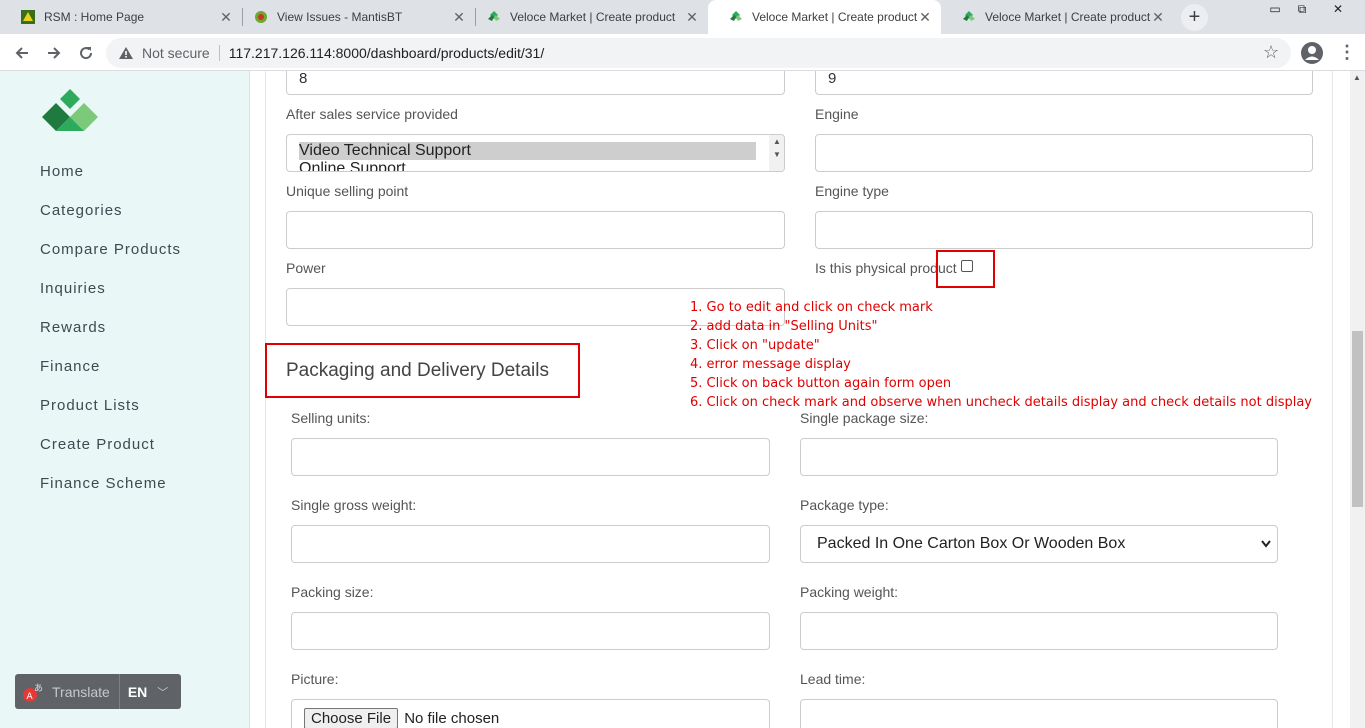  What do you see at coordinates (176, 53) in the screenshot?
I see `security-label: Not secure` at bounding box center [176, 53].